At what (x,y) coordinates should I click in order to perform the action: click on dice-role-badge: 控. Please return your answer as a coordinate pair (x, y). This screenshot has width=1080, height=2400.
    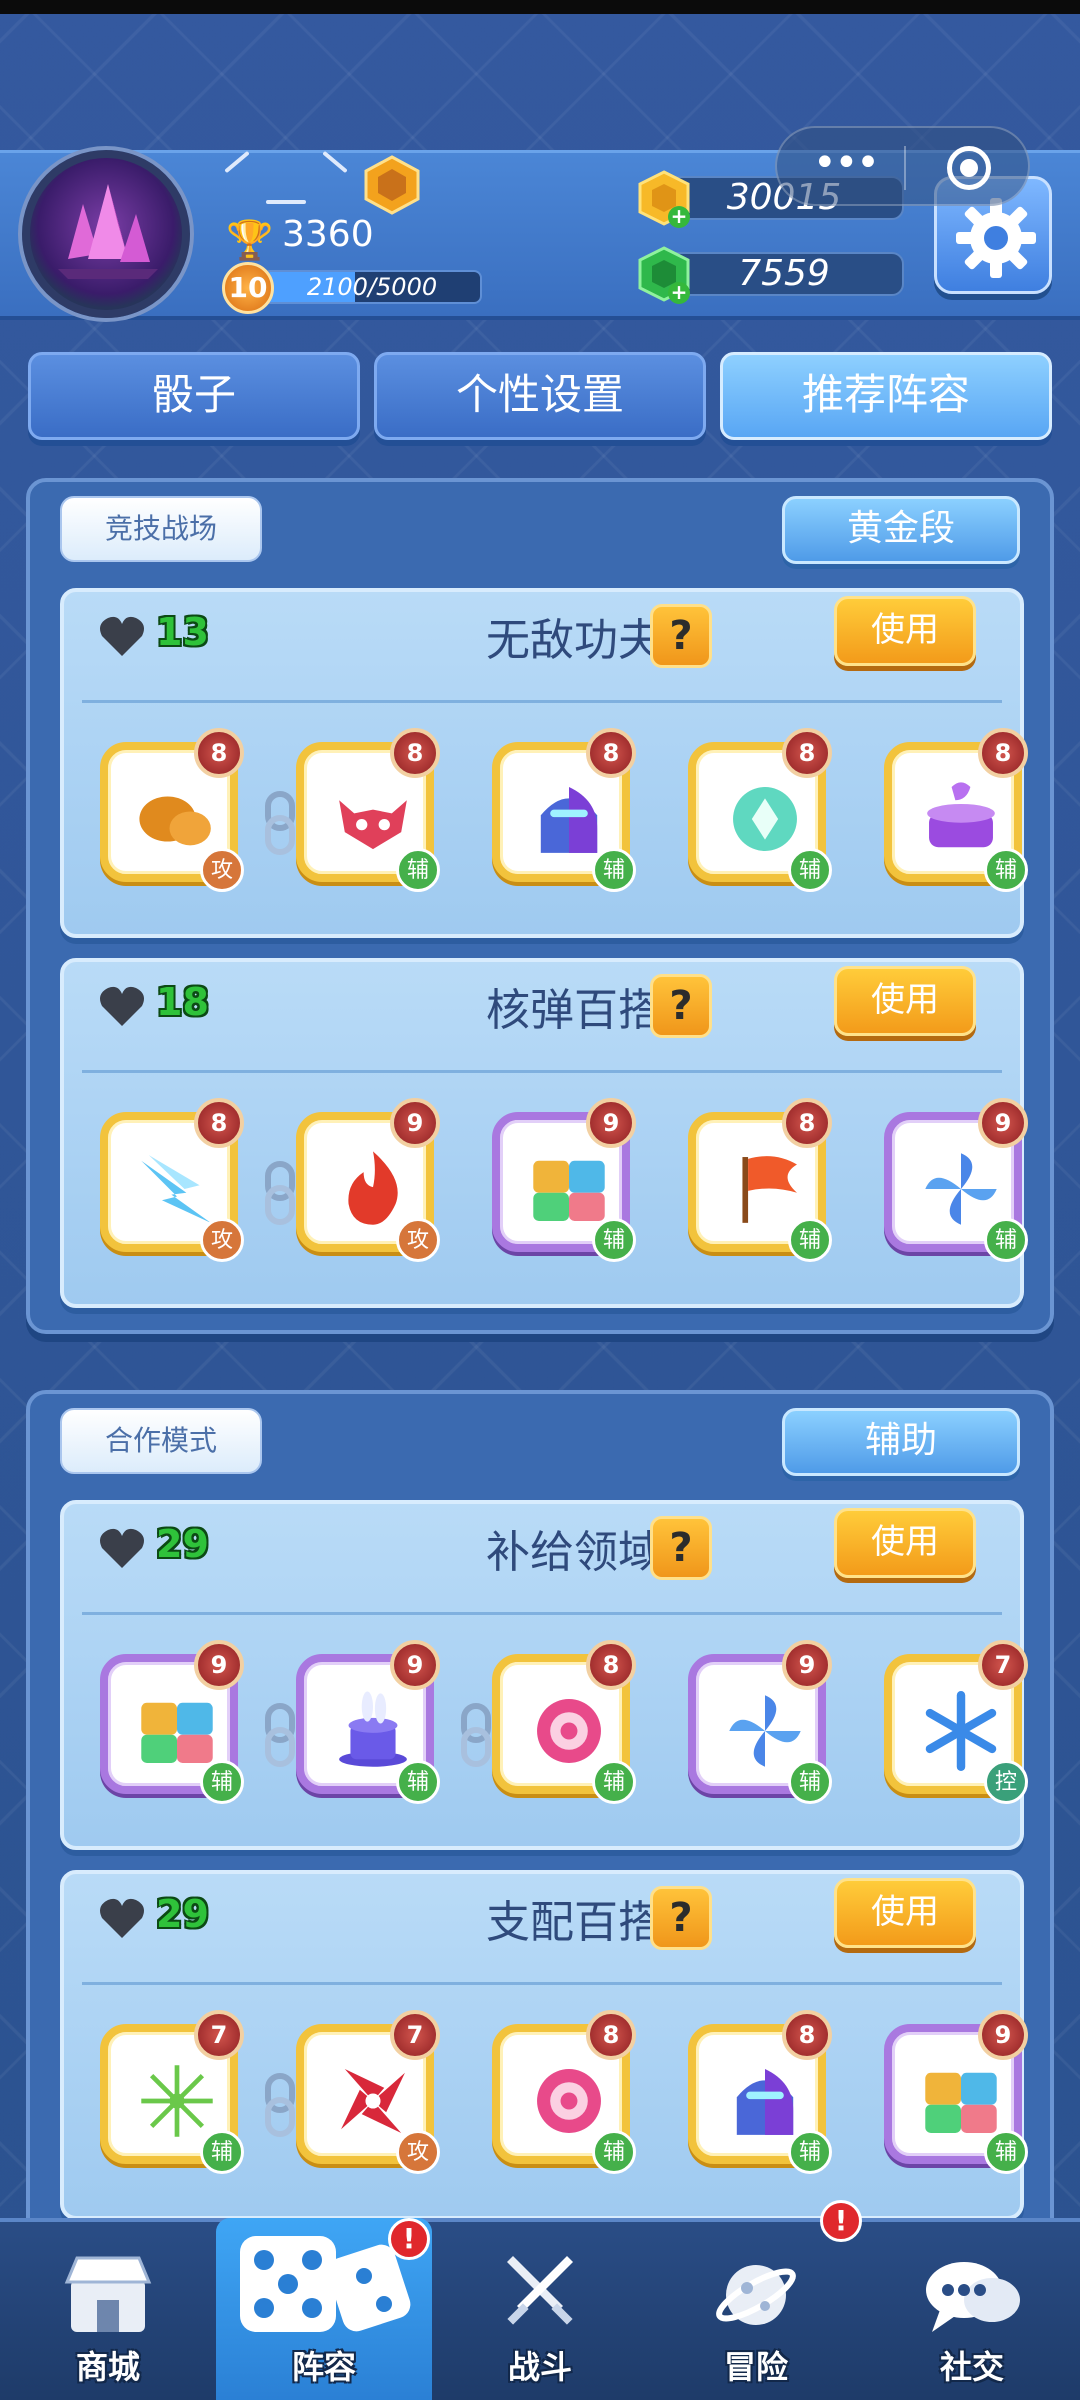
    Looking at the image, I should click on (1006, 1782).